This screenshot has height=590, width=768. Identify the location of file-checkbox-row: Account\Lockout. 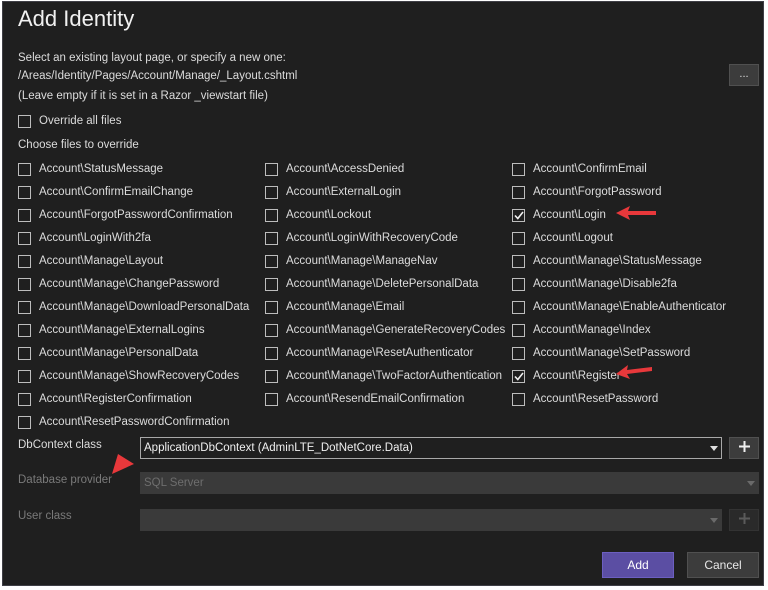
(318, 215).